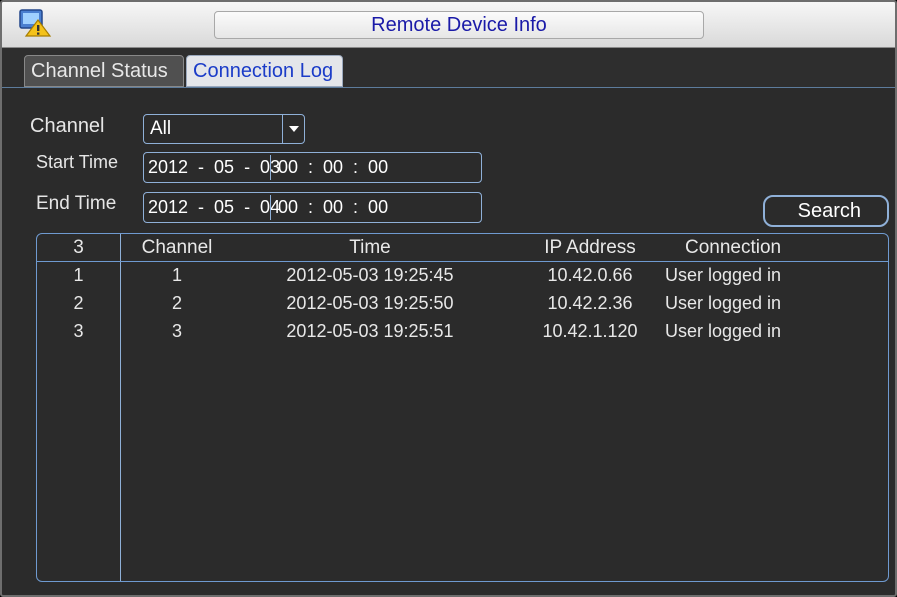 The width and height of the screenshot is (897, 597). Describe the element at coordinates (76, 203) in the screenshot. I see `end-time-label: End Time` at that location.